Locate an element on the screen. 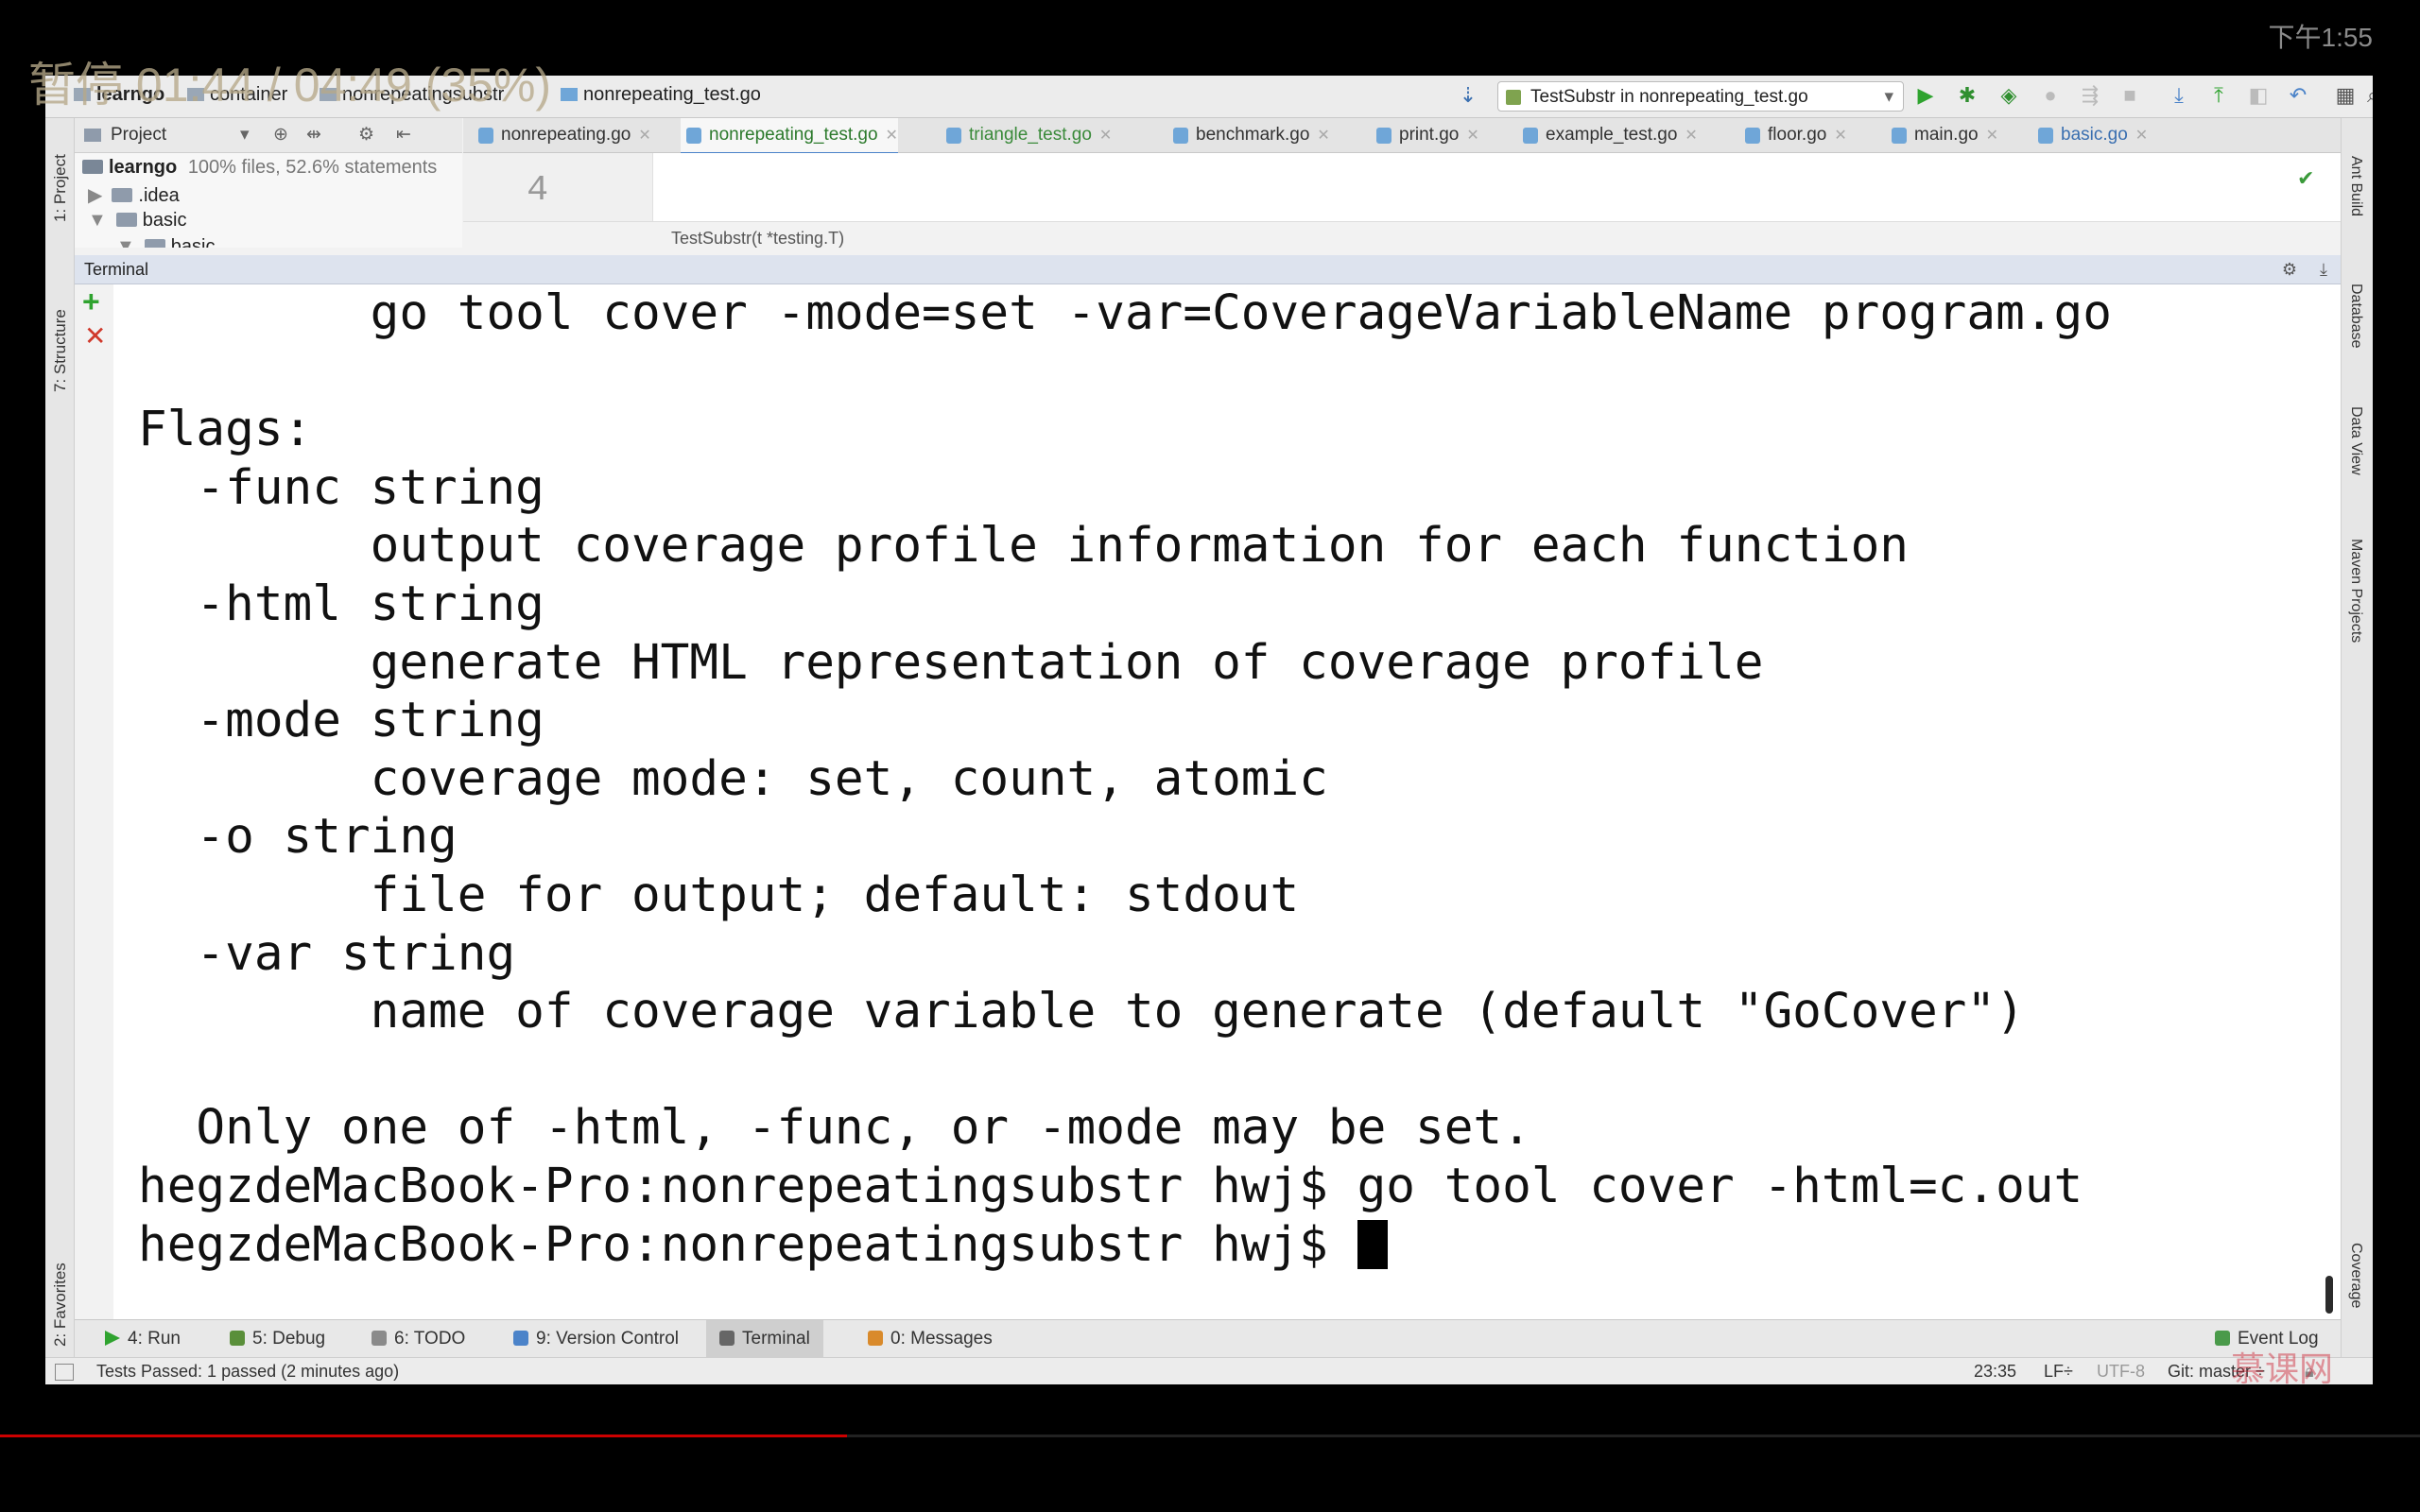 The image size is (2420, 1512). hide-panel-icon: ⇤ is located at coordinates (403, 135).